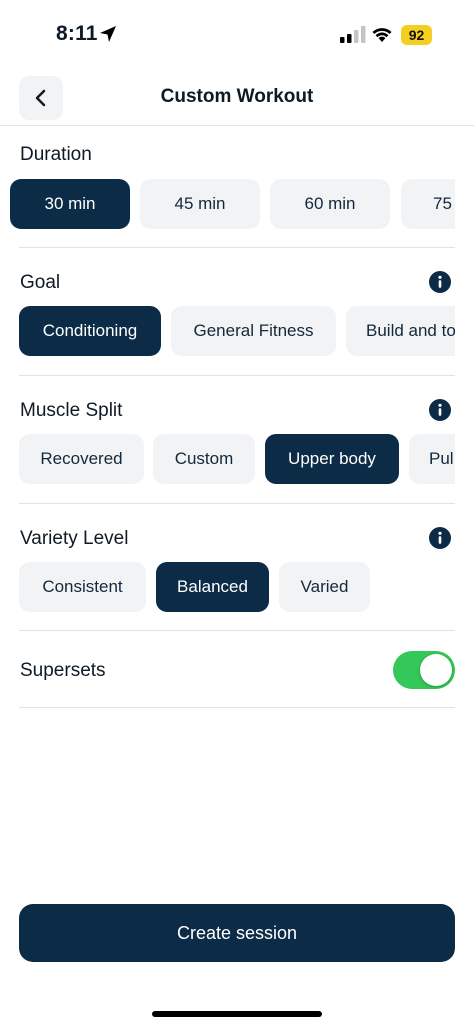  What do you see at coordinates (63, 670) in the screenshot?
I see `supersets-title: Supersets` at bounding box center [63, 670].